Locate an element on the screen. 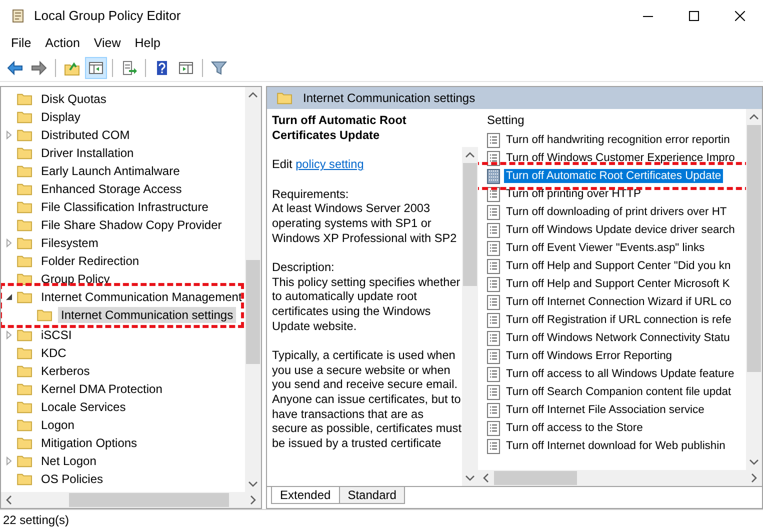 This screenshot has width=763, height=530. setting-item: Turn off Internet download for Web publishin is located at coordinates (616, 446).